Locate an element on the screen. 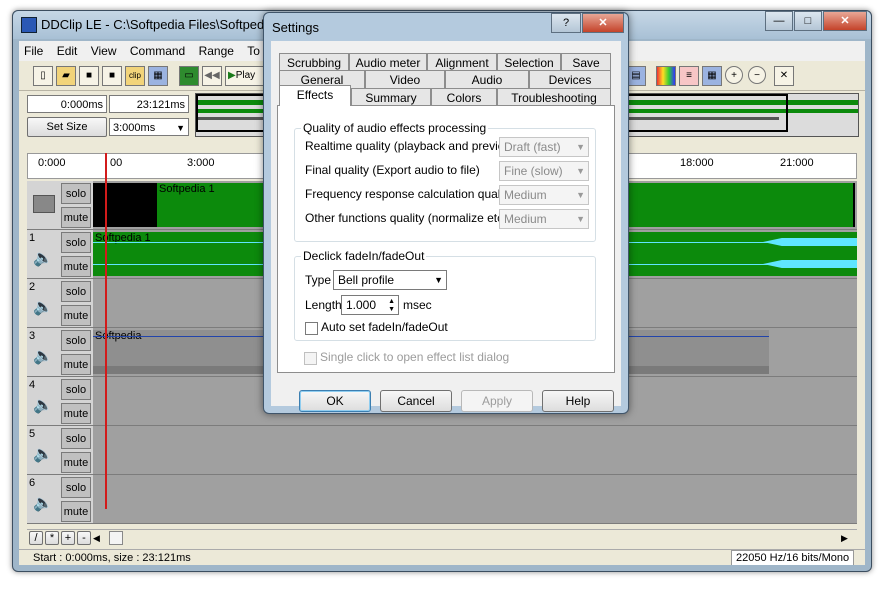  end-time-field: 23:121ms is located at coordinates (149, 104).